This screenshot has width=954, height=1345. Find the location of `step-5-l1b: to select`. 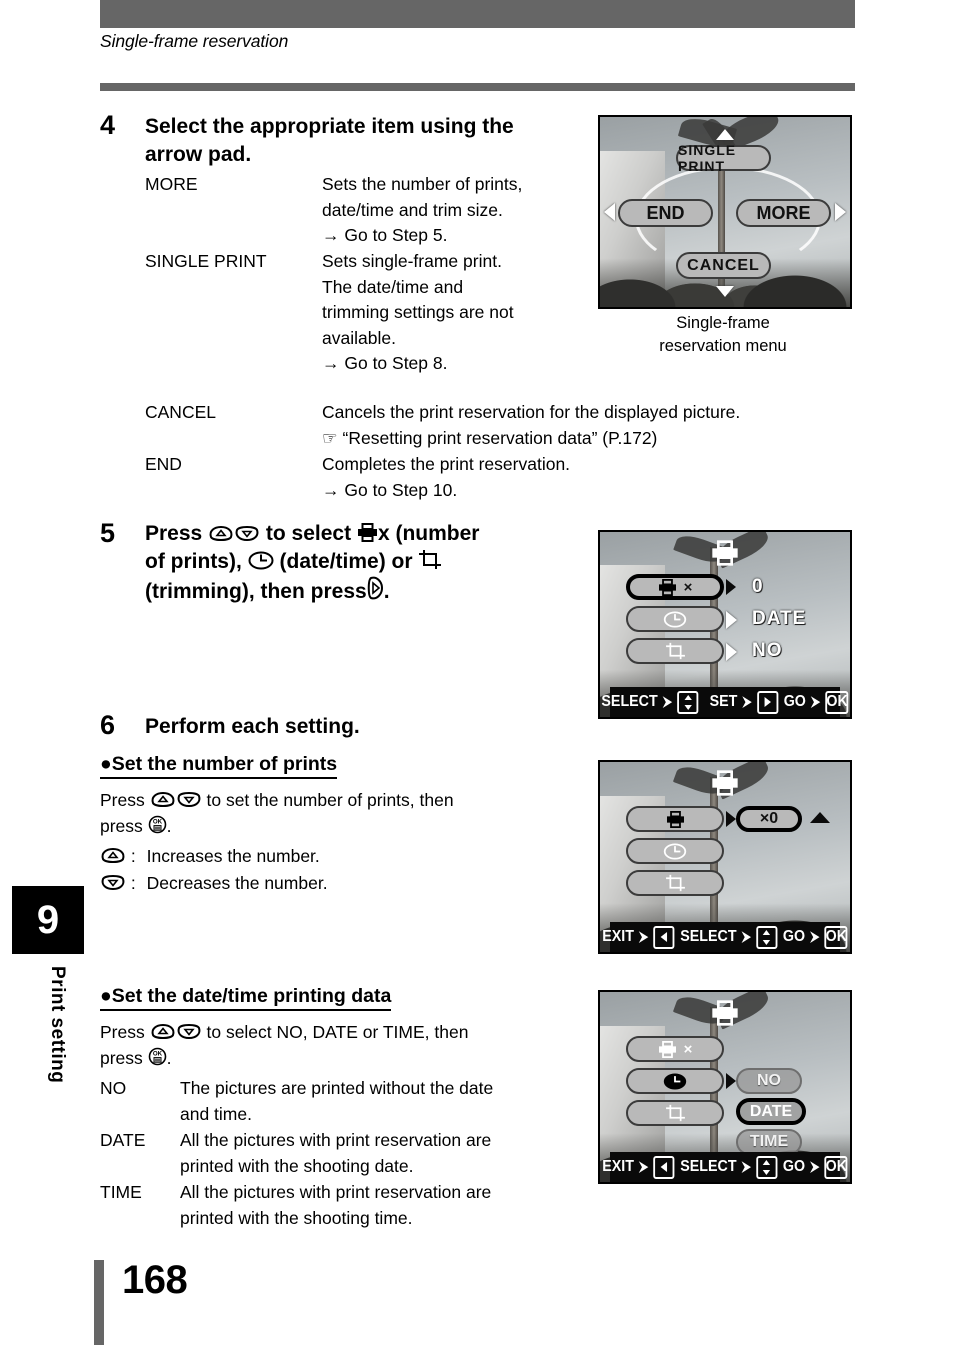

step-5-l1b: to select is located at coordinates (308, 533).